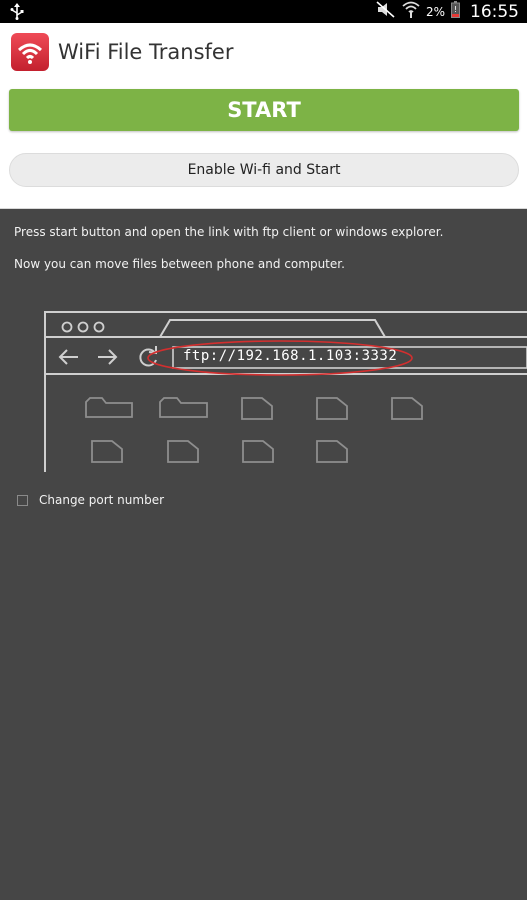 The image size is (527, 900). I want to click on forward-arrow-icon, so click(108, 357).